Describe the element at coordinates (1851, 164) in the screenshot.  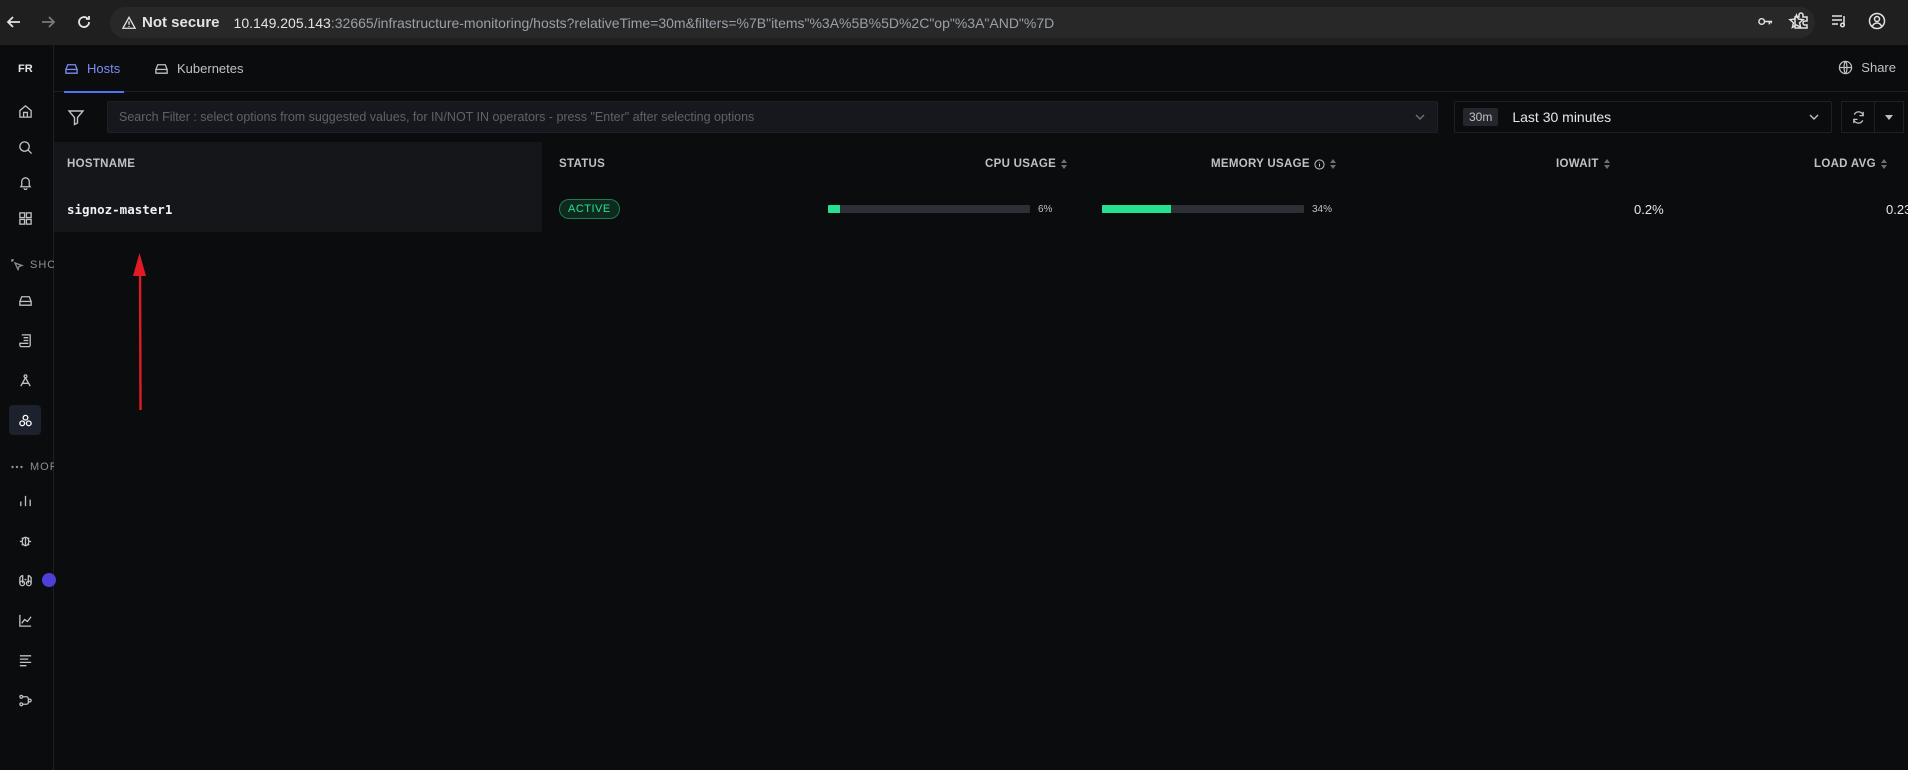
I see `header-load-avg: LOAD AVG` at that location.